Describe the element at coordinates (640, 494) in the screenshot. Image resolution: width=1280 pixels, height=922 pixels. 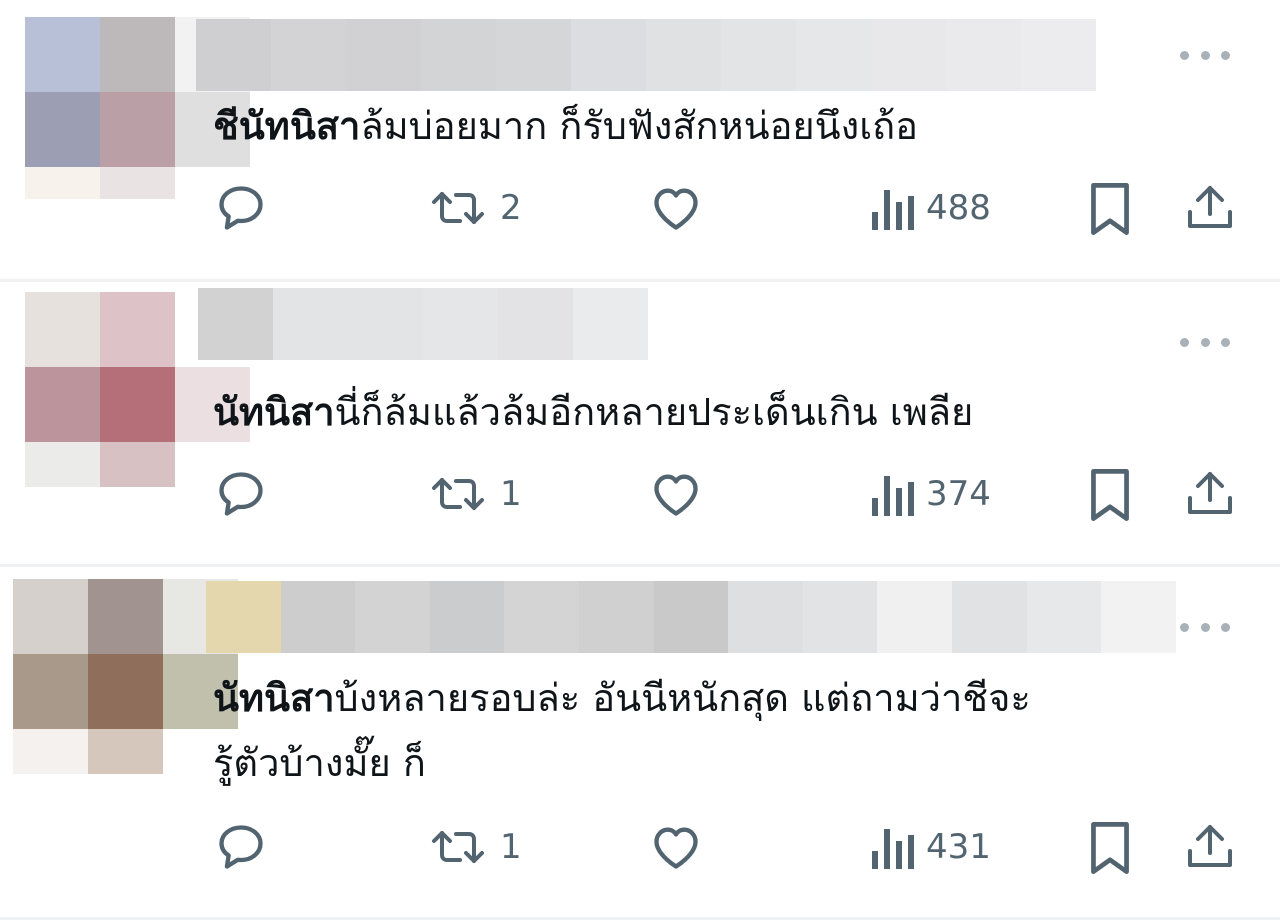
I see `reply-actions: 1 374` at that location.